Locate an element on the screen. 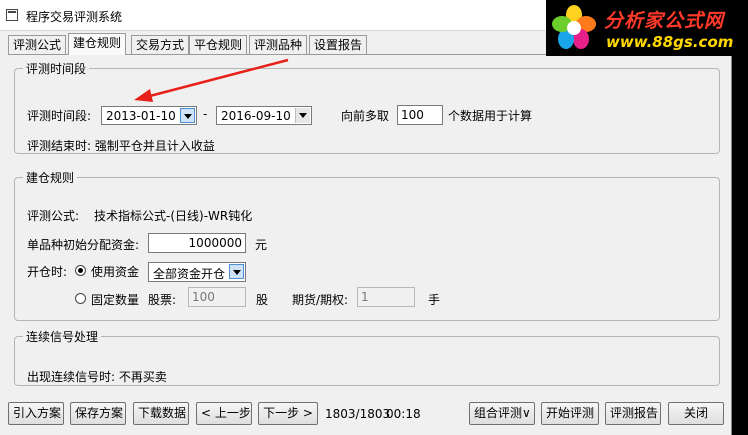 The width and height of the screenshot is (748, 435). signal-group: 连续信号处理 出现连续信号时: 不再买卖 is located at coordinates (367, 357).